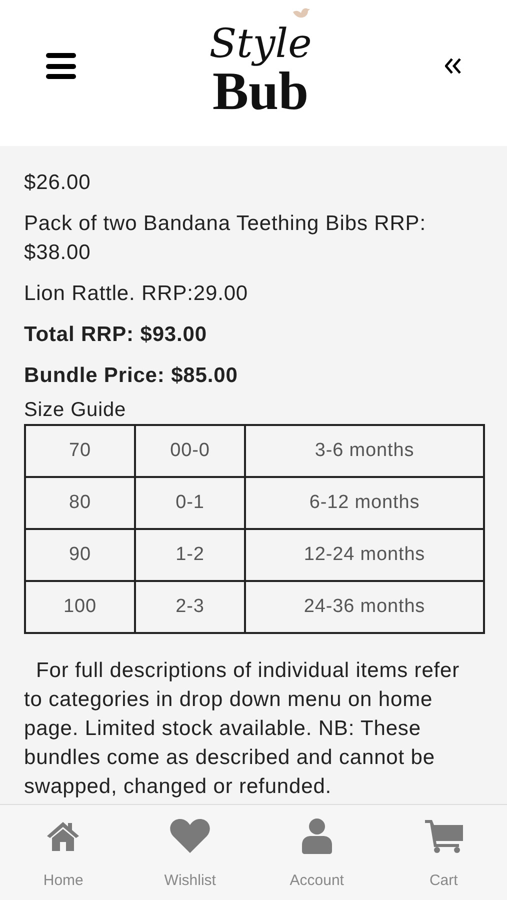 This screenshot has width=507, height=900. I want to click on table-cell: 100, so click(80, 607).